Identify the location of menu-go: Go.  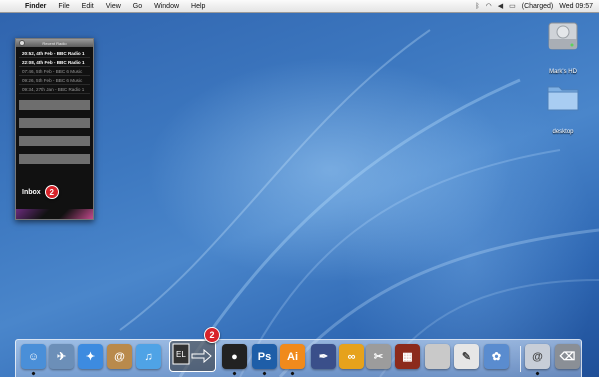
(137, 6).